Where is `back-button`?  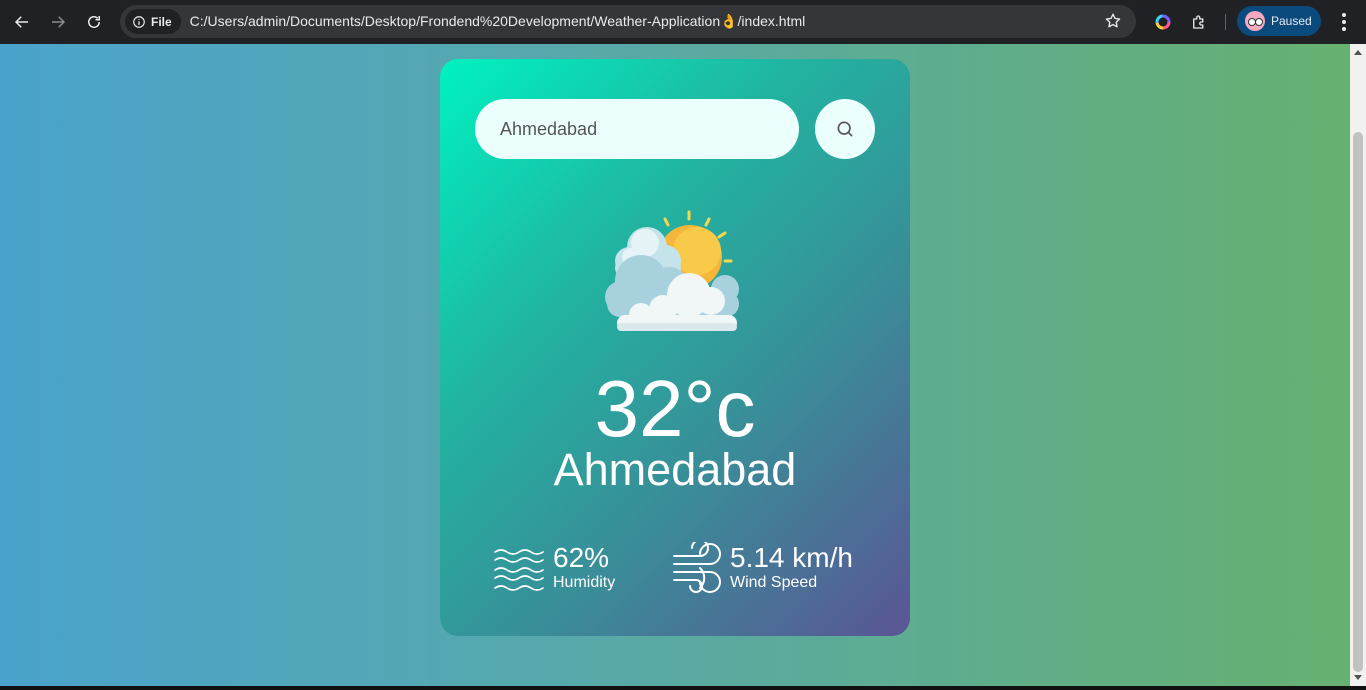
back-button is located at coordinates (22, 22).